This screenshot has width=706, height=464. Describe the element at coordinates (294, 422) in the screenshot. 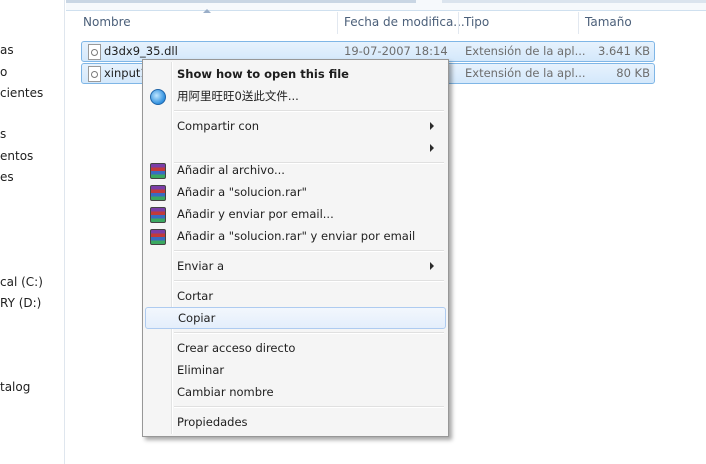

I see `menu-item-properties: Propiedades` at that location.